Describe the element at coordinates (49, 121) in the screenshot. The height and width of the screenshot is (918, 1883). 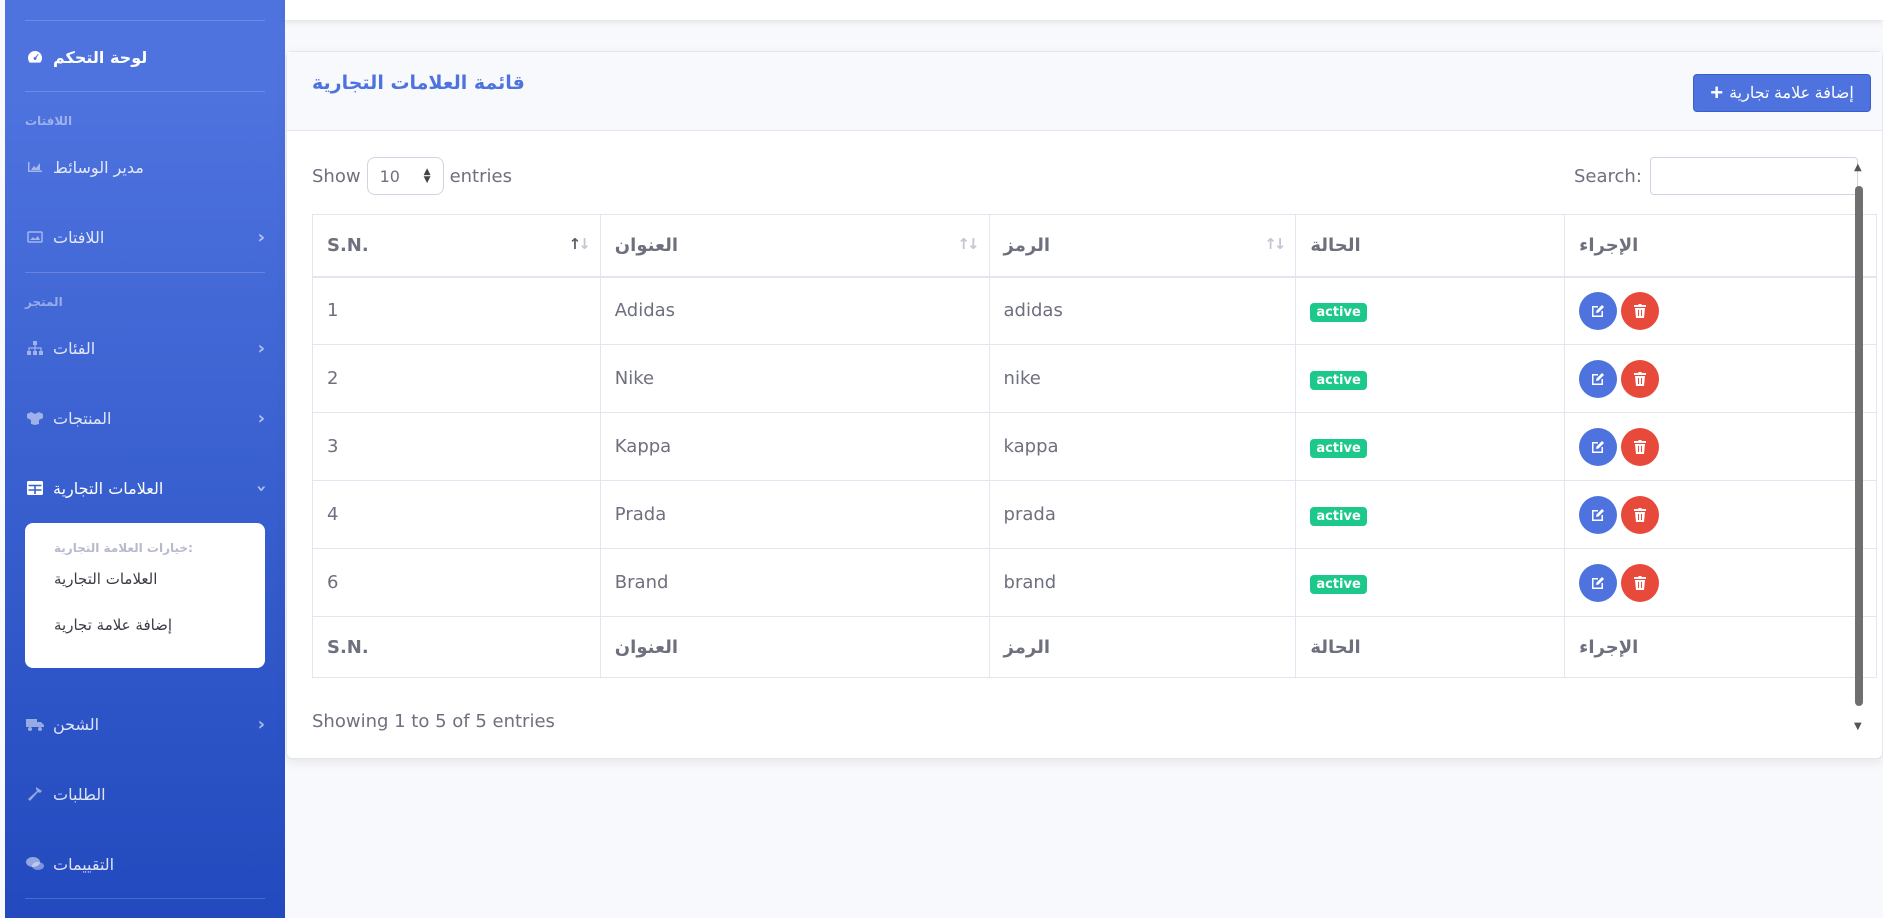
I see `sidebar-heading: اللافتات` at that location.